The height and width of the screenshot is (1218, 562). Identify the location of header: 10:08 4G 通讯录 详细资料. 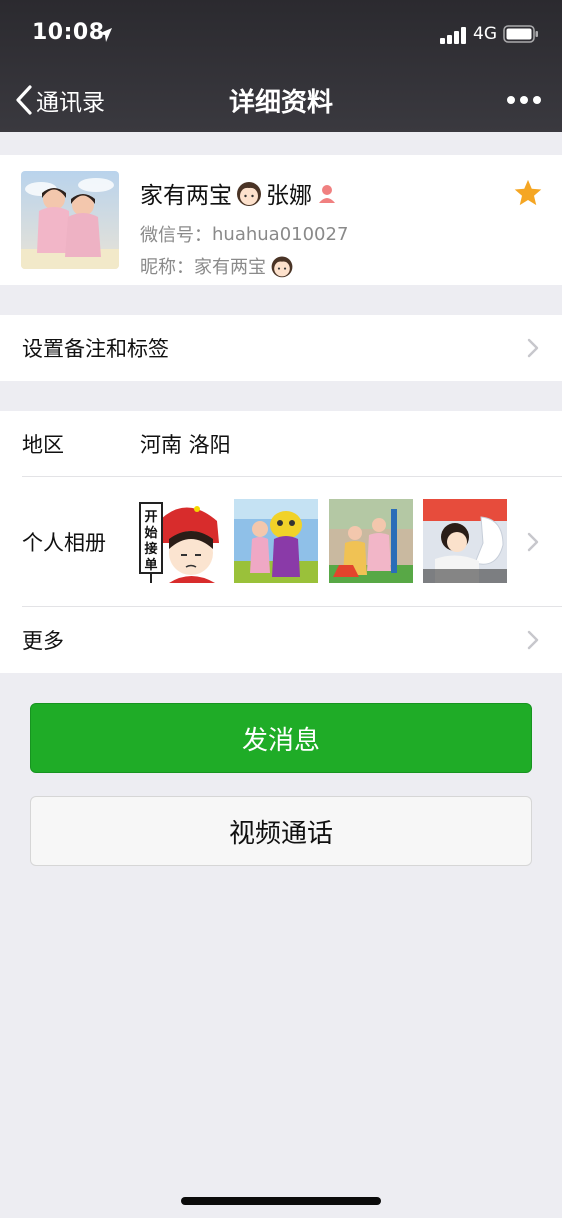
(281, 66).